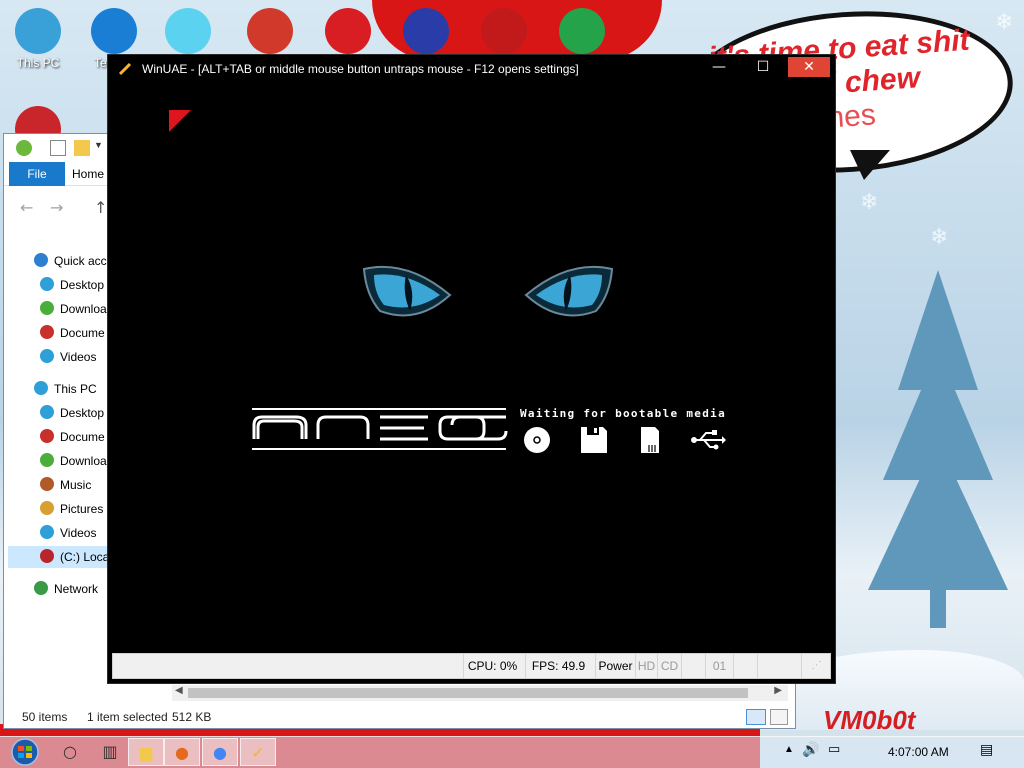 This screenshot has width=1024, height=768. What do you see at coordinates (399, 717) in the screenshot?
I see `explorer-status-bar: 50 items 1 item selected 512 KB` at bounding box center [399, 717].